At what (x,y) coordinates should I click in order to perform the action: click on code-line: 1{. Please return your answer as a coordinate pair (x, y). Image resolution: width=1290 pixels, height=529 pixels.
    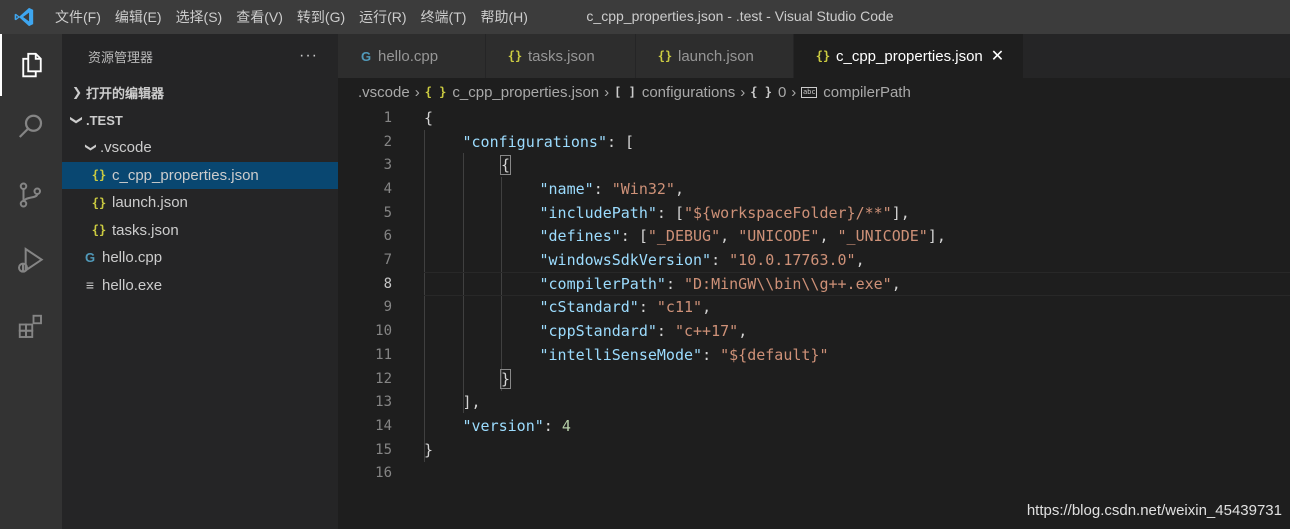
    Looking at the image, I should click on (814, 118).